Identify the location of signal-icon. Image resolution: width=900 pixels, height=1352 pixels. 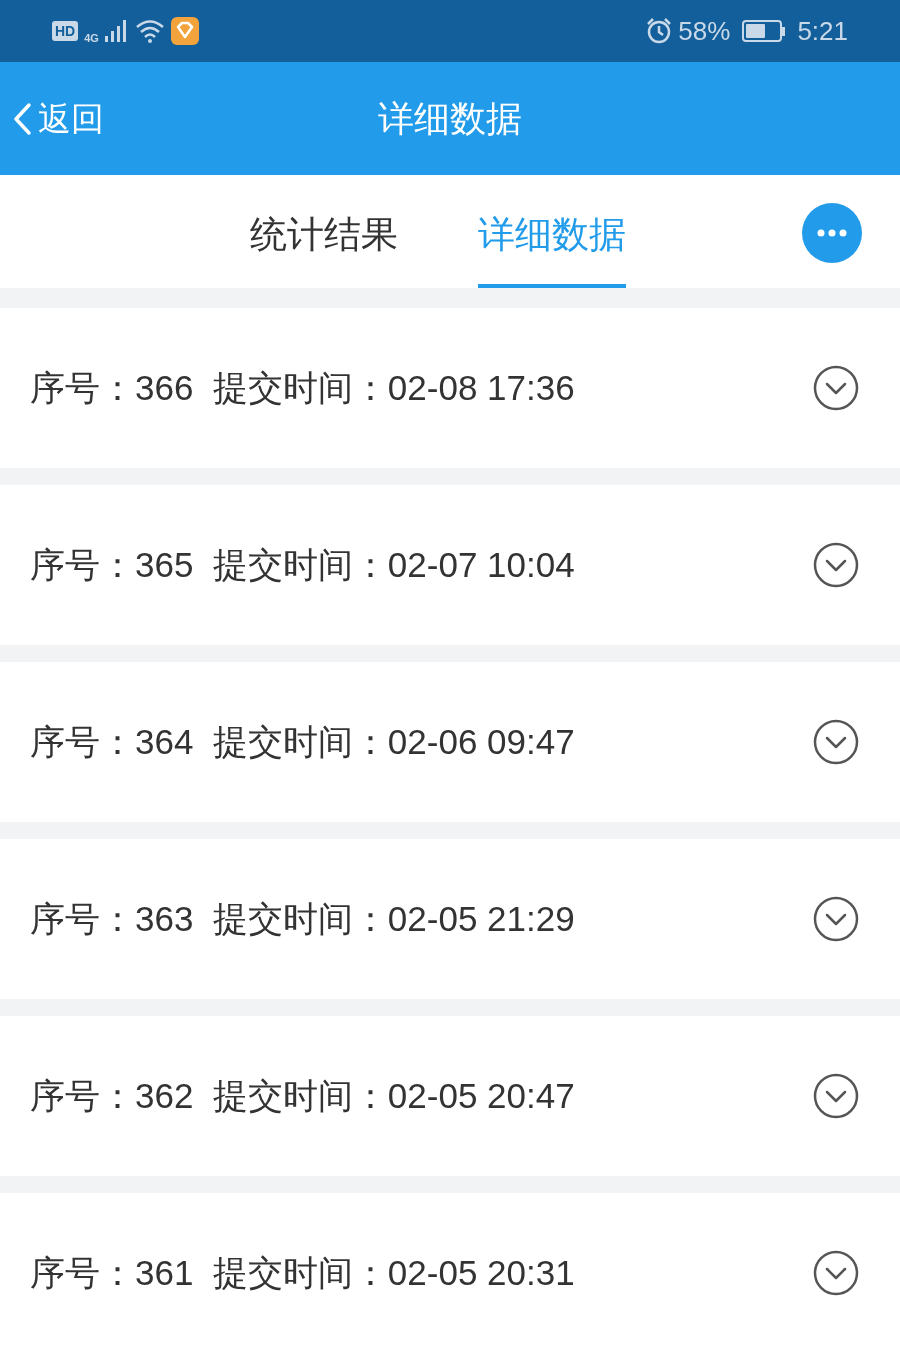
(116, 31).